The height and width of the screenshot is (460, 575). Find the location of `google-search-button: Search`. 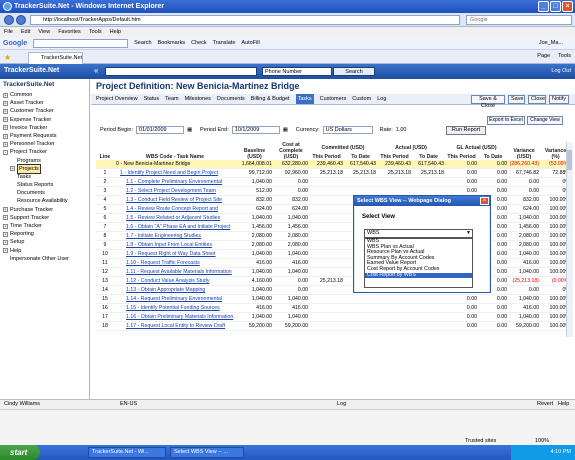

google-search-button: Search is located at coordinates (142, 43).